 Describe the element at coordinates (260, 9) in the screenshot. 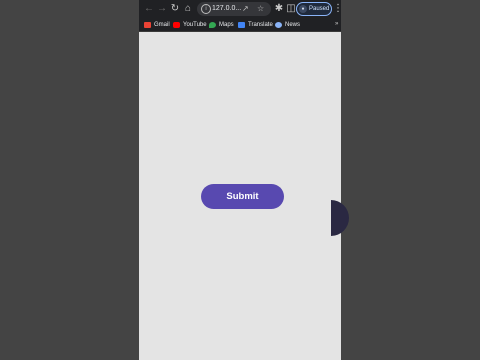

I see `bookmark-star-icon: ☆` at that location.